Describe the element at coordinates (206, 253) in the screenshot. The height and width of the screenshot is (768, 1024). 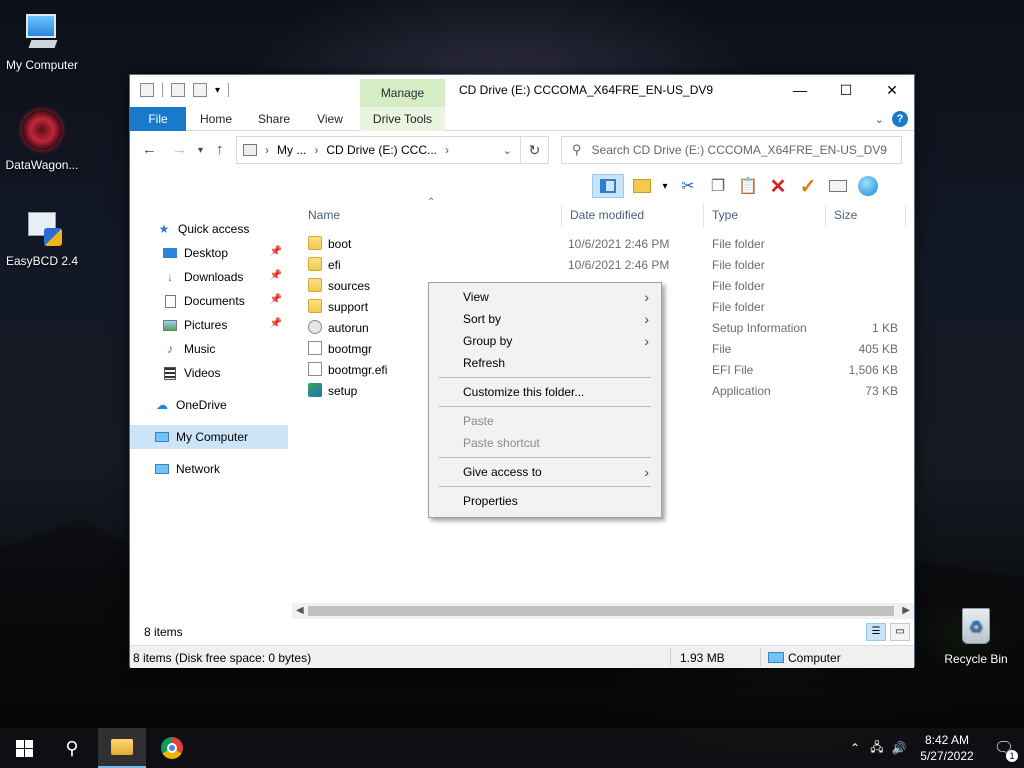
I see `nav-label: Desktop` at that location.